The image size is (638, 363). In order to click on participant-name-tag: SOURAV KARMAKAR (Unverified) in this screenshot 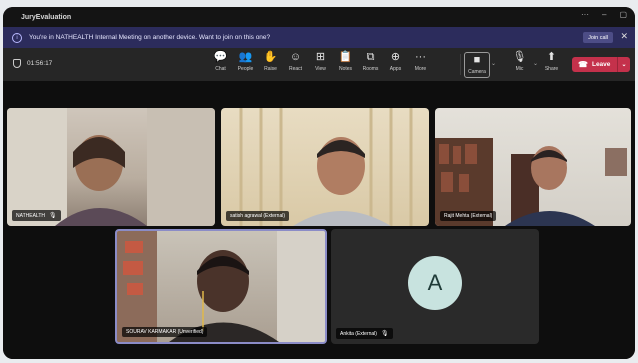, I will do `click(165, 332)`.